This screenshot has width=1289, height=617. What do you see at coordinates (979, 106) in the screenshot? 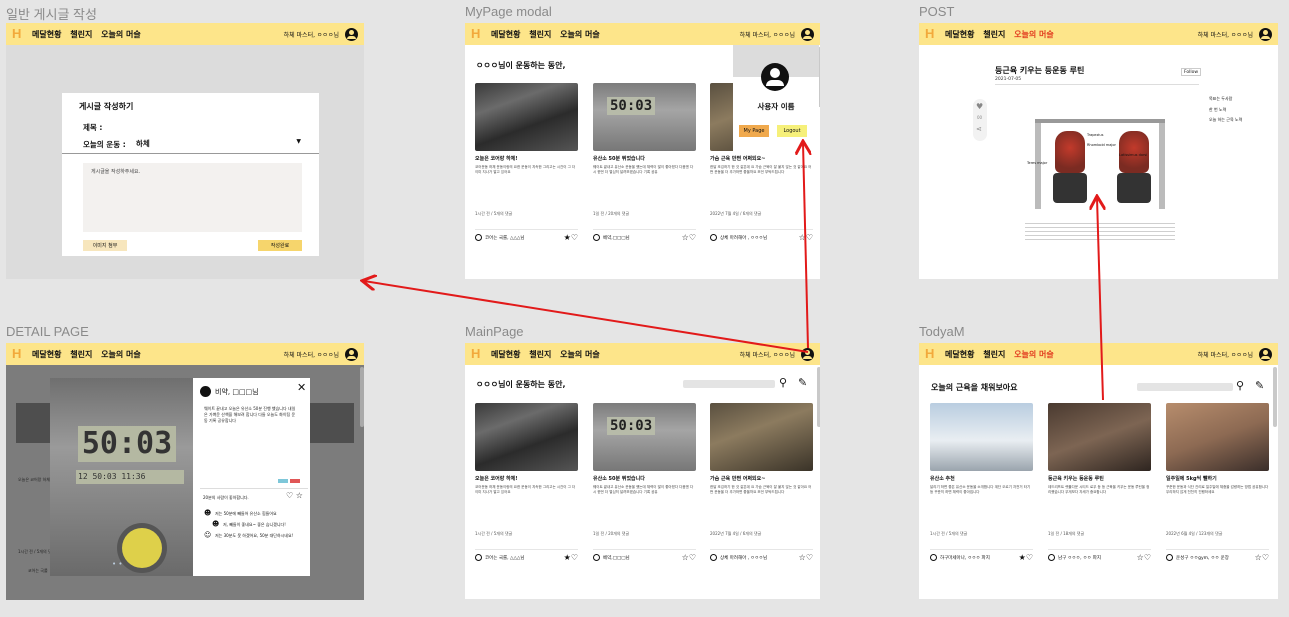
I see `like-icon: ♥` at bounding box center [979, 106].